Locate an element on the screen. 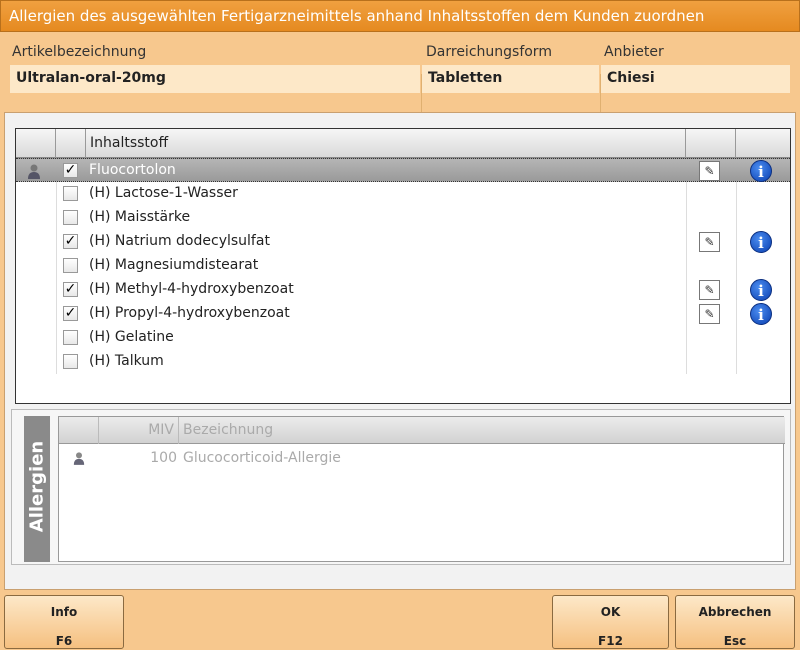 The width and height of the screenshot is (800, 650). abbrechen-button-label: Abbrechen is located at coordinates (735, 612).